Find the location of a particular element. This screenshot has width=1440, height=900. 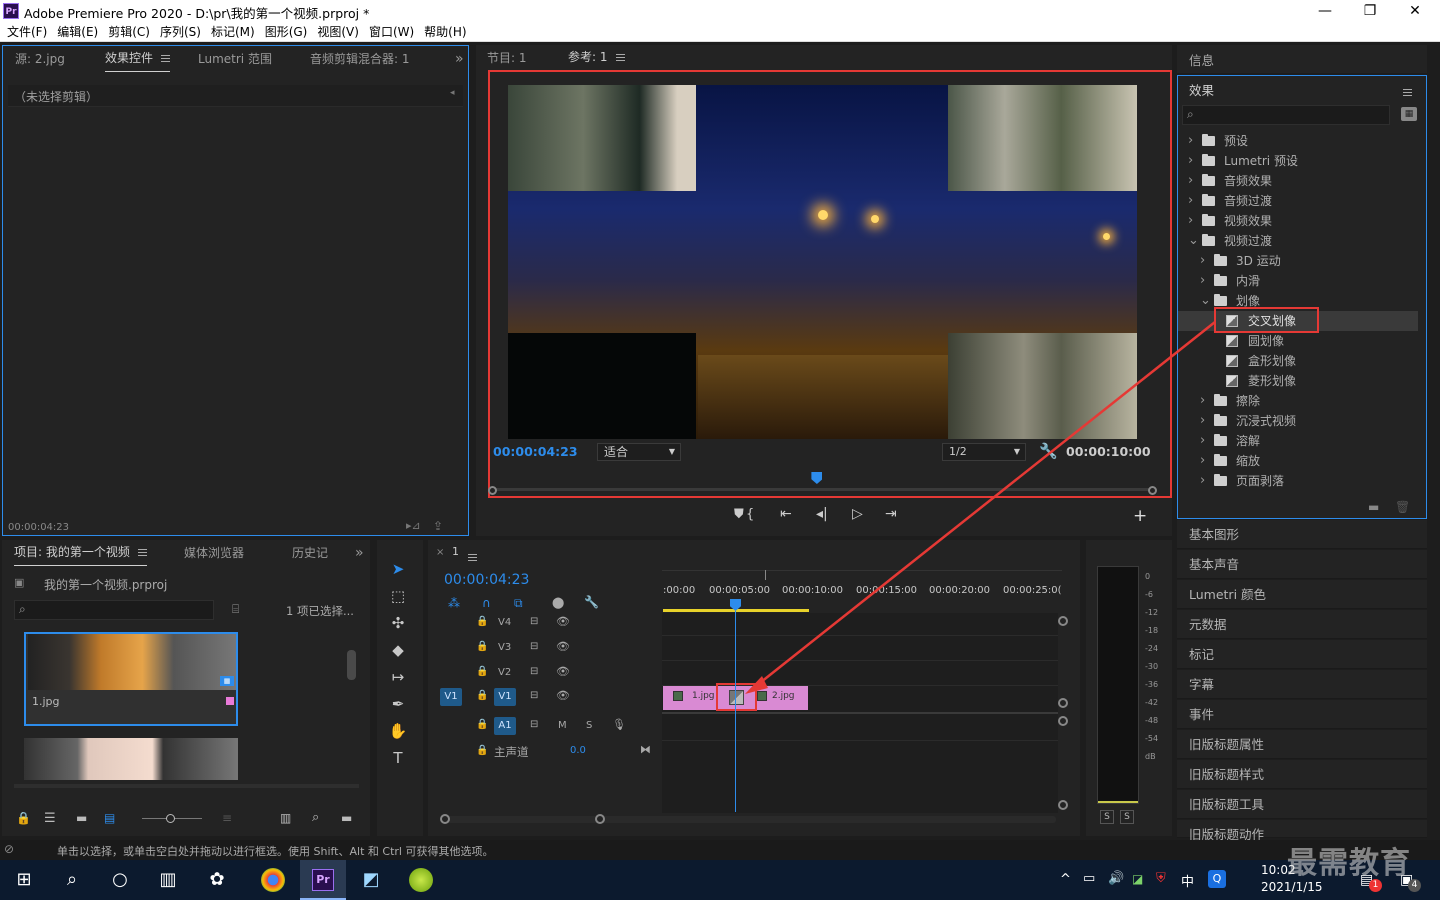

list-view-icon: ☰ is located at coordinates (50, 818).